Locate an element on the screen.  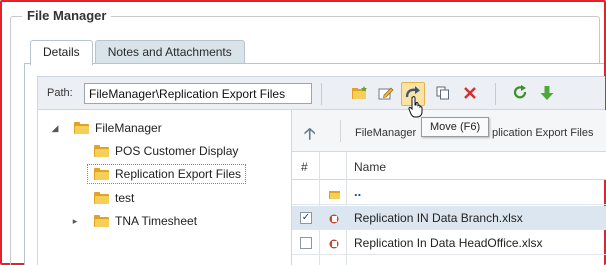
delete-icon is located at coordinates (470, 94).